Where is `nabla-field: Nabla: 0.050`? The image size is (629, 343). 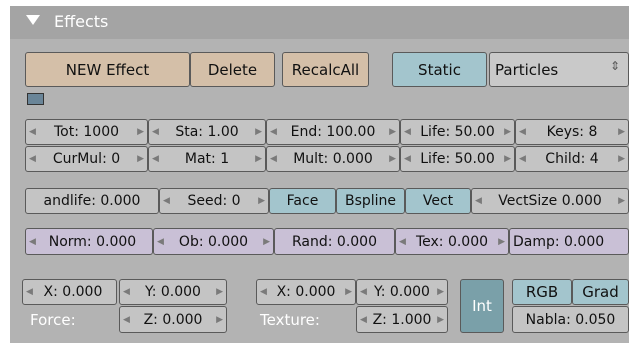
nabla-field: Nabla: 0.050 is located at coordinates (570, 319).